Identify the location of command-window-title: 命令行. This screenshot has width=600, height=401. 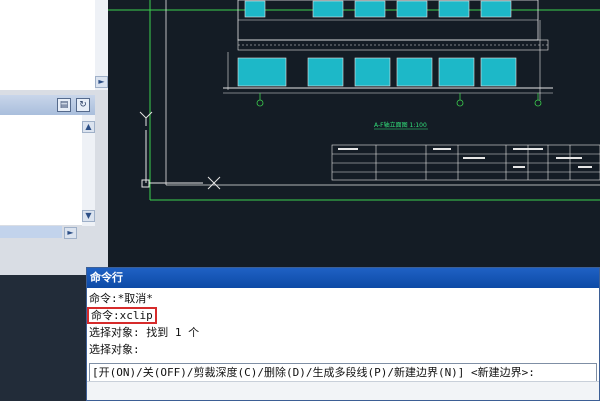
(343, 278).